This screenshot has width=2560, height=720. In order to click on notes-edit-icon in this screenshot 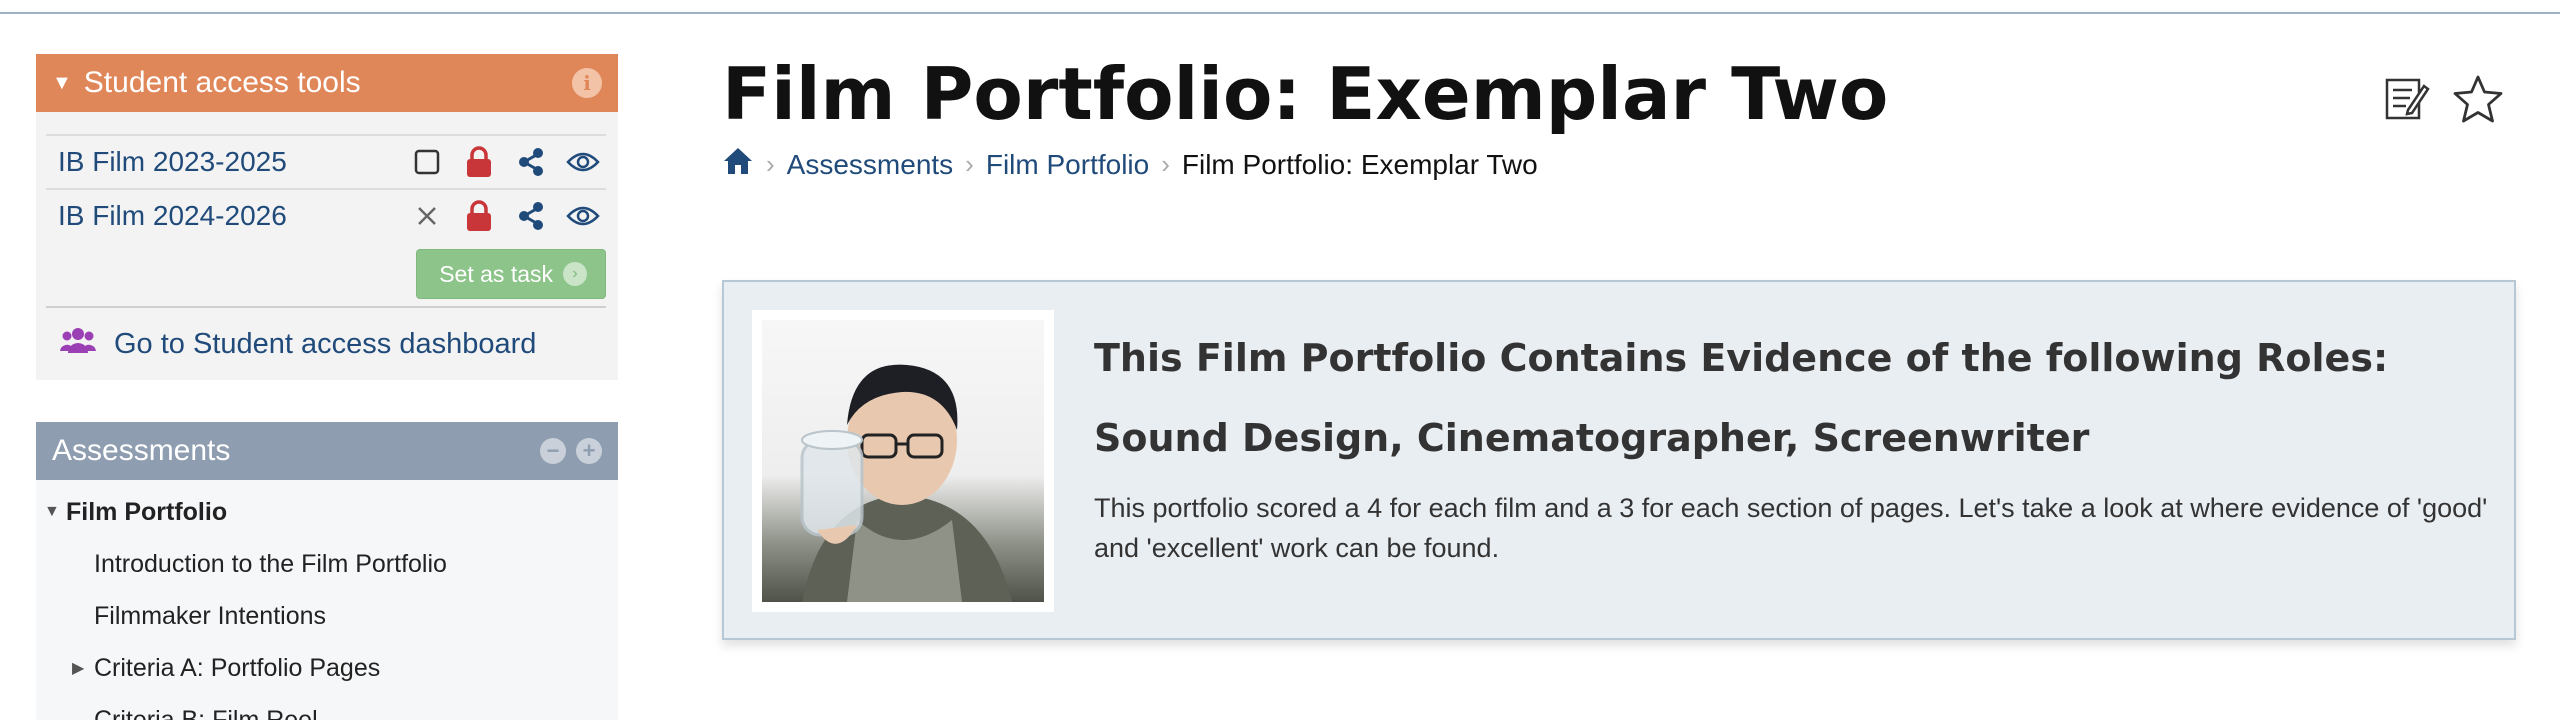, I will do `click(2407, 101)`.